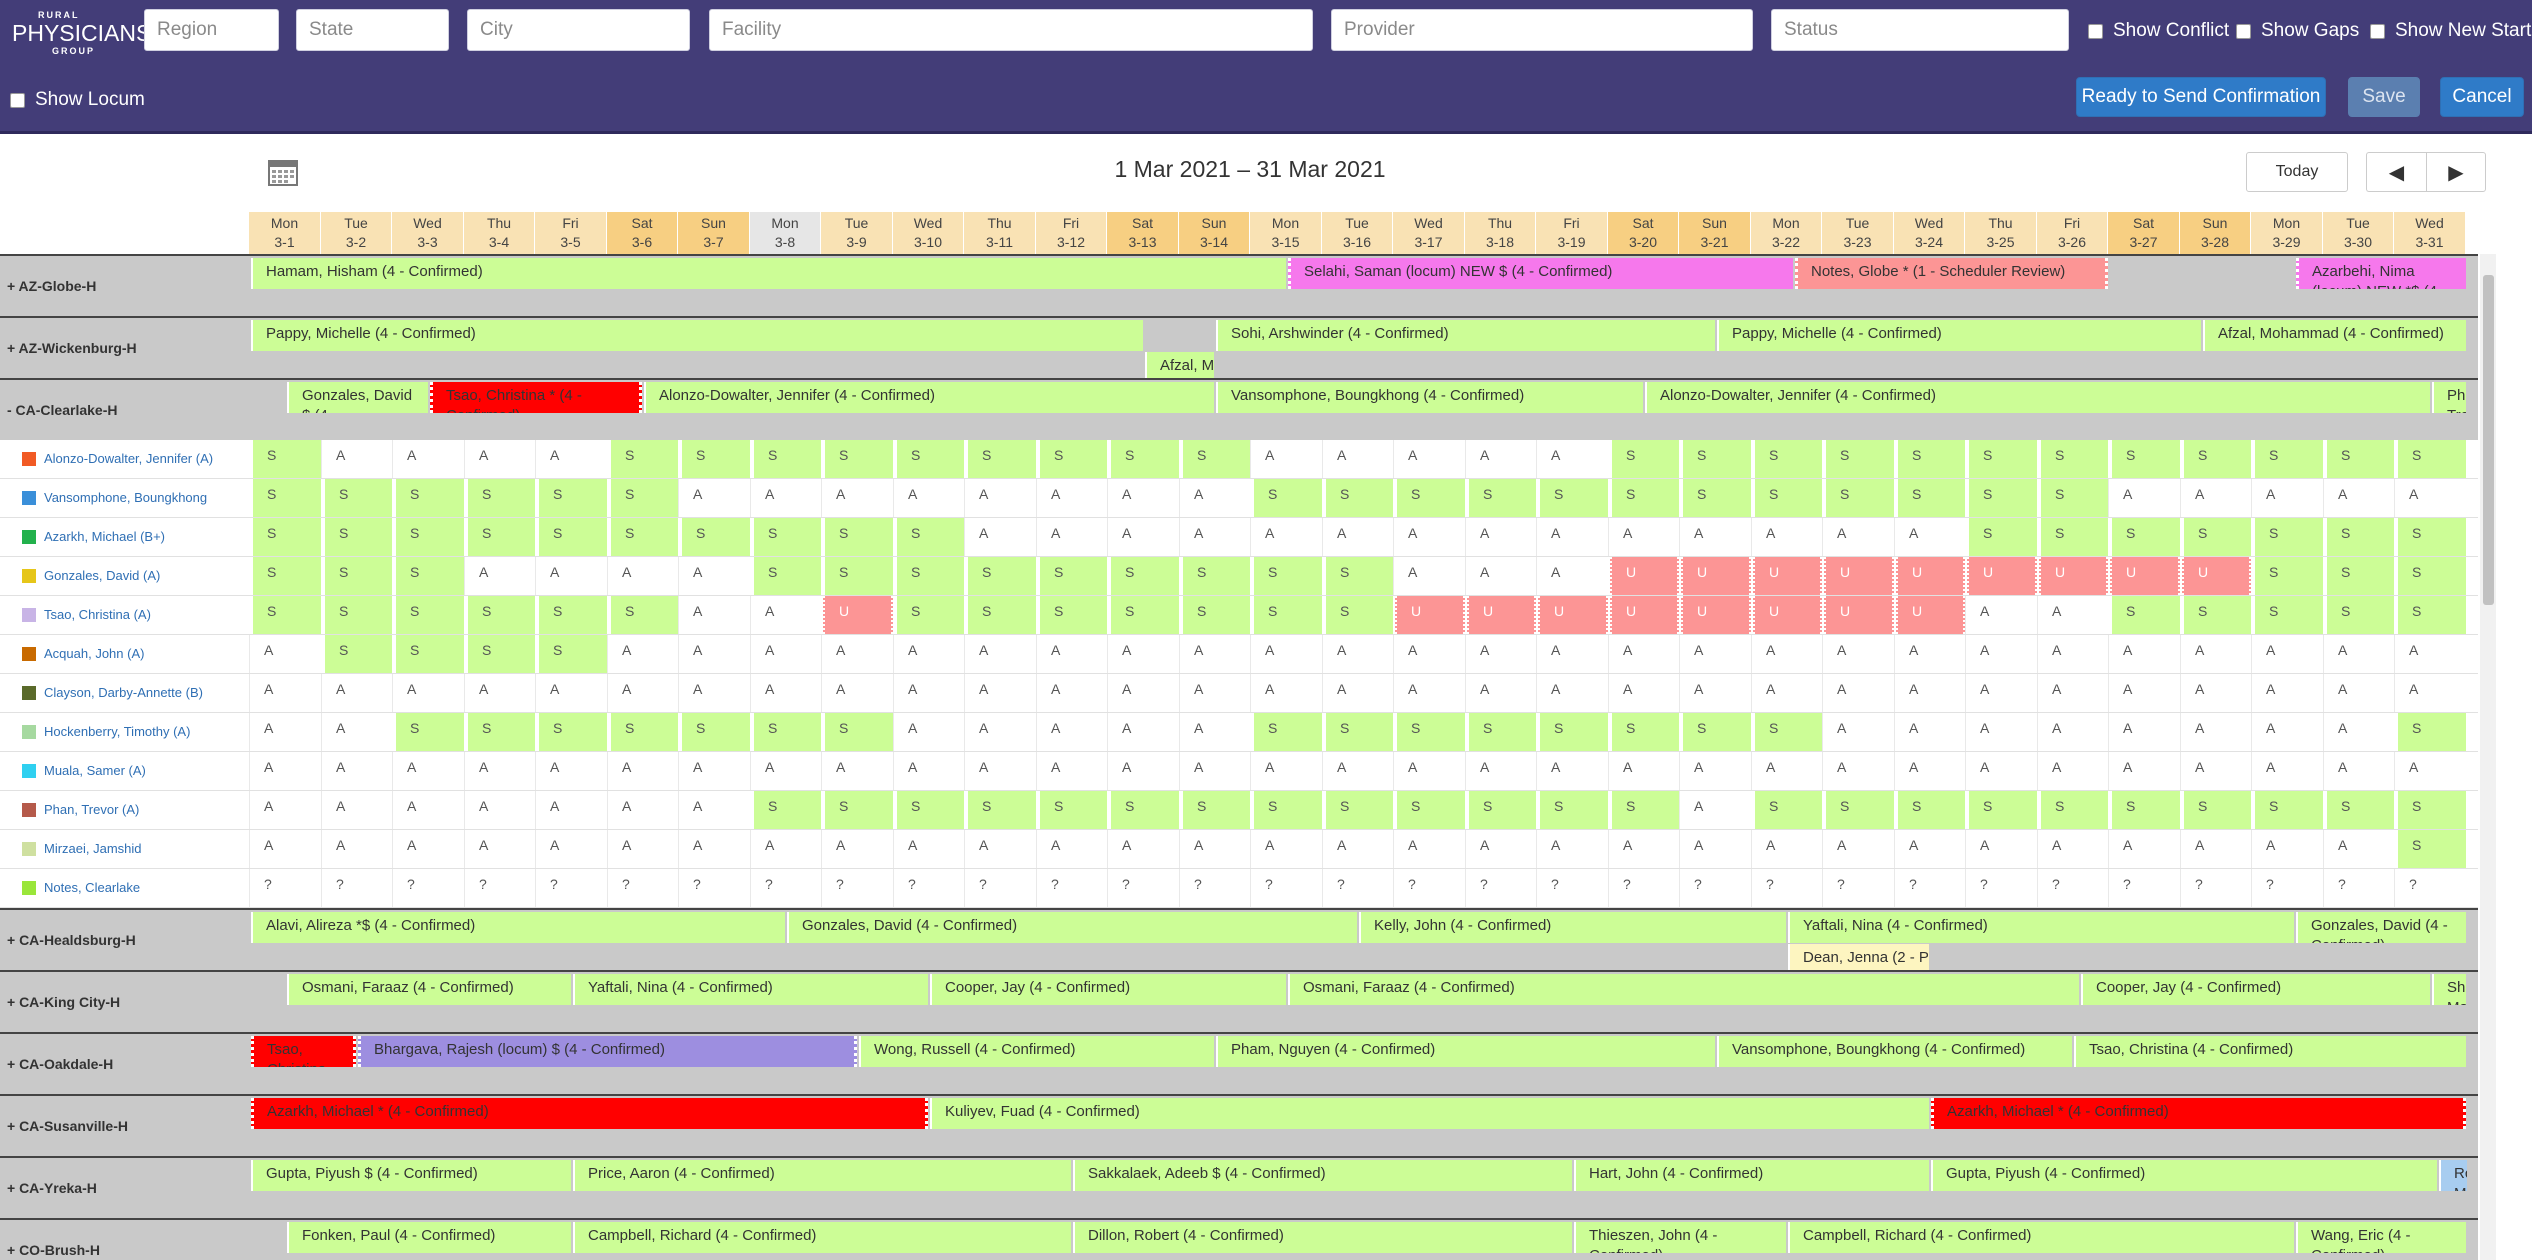 The height and width of the screenshot is (1260, 2532). Describe the element at coordinates (768, 273) in the screenshot. I see `shift-block: Hamam, Hisham (4 - Confirmed)` at that location.